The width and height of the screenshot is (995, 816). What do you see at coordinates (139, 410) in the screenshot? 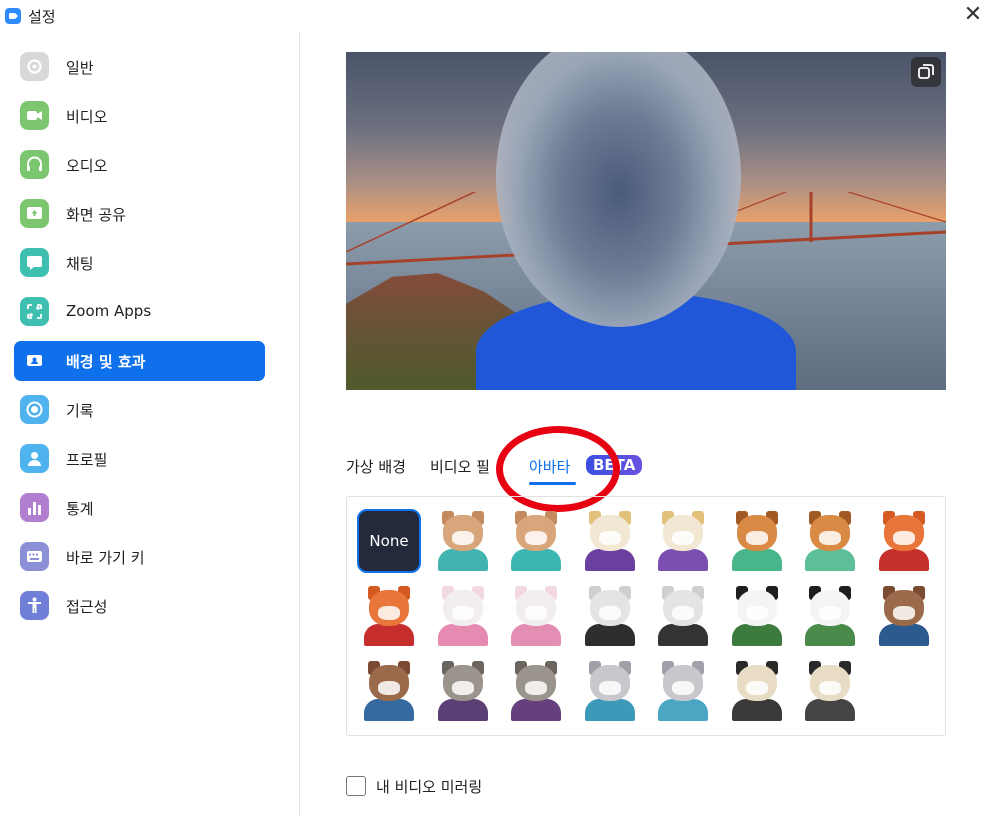
I see `sidebar-item-7: 기록` at bounding box center [139, 410].